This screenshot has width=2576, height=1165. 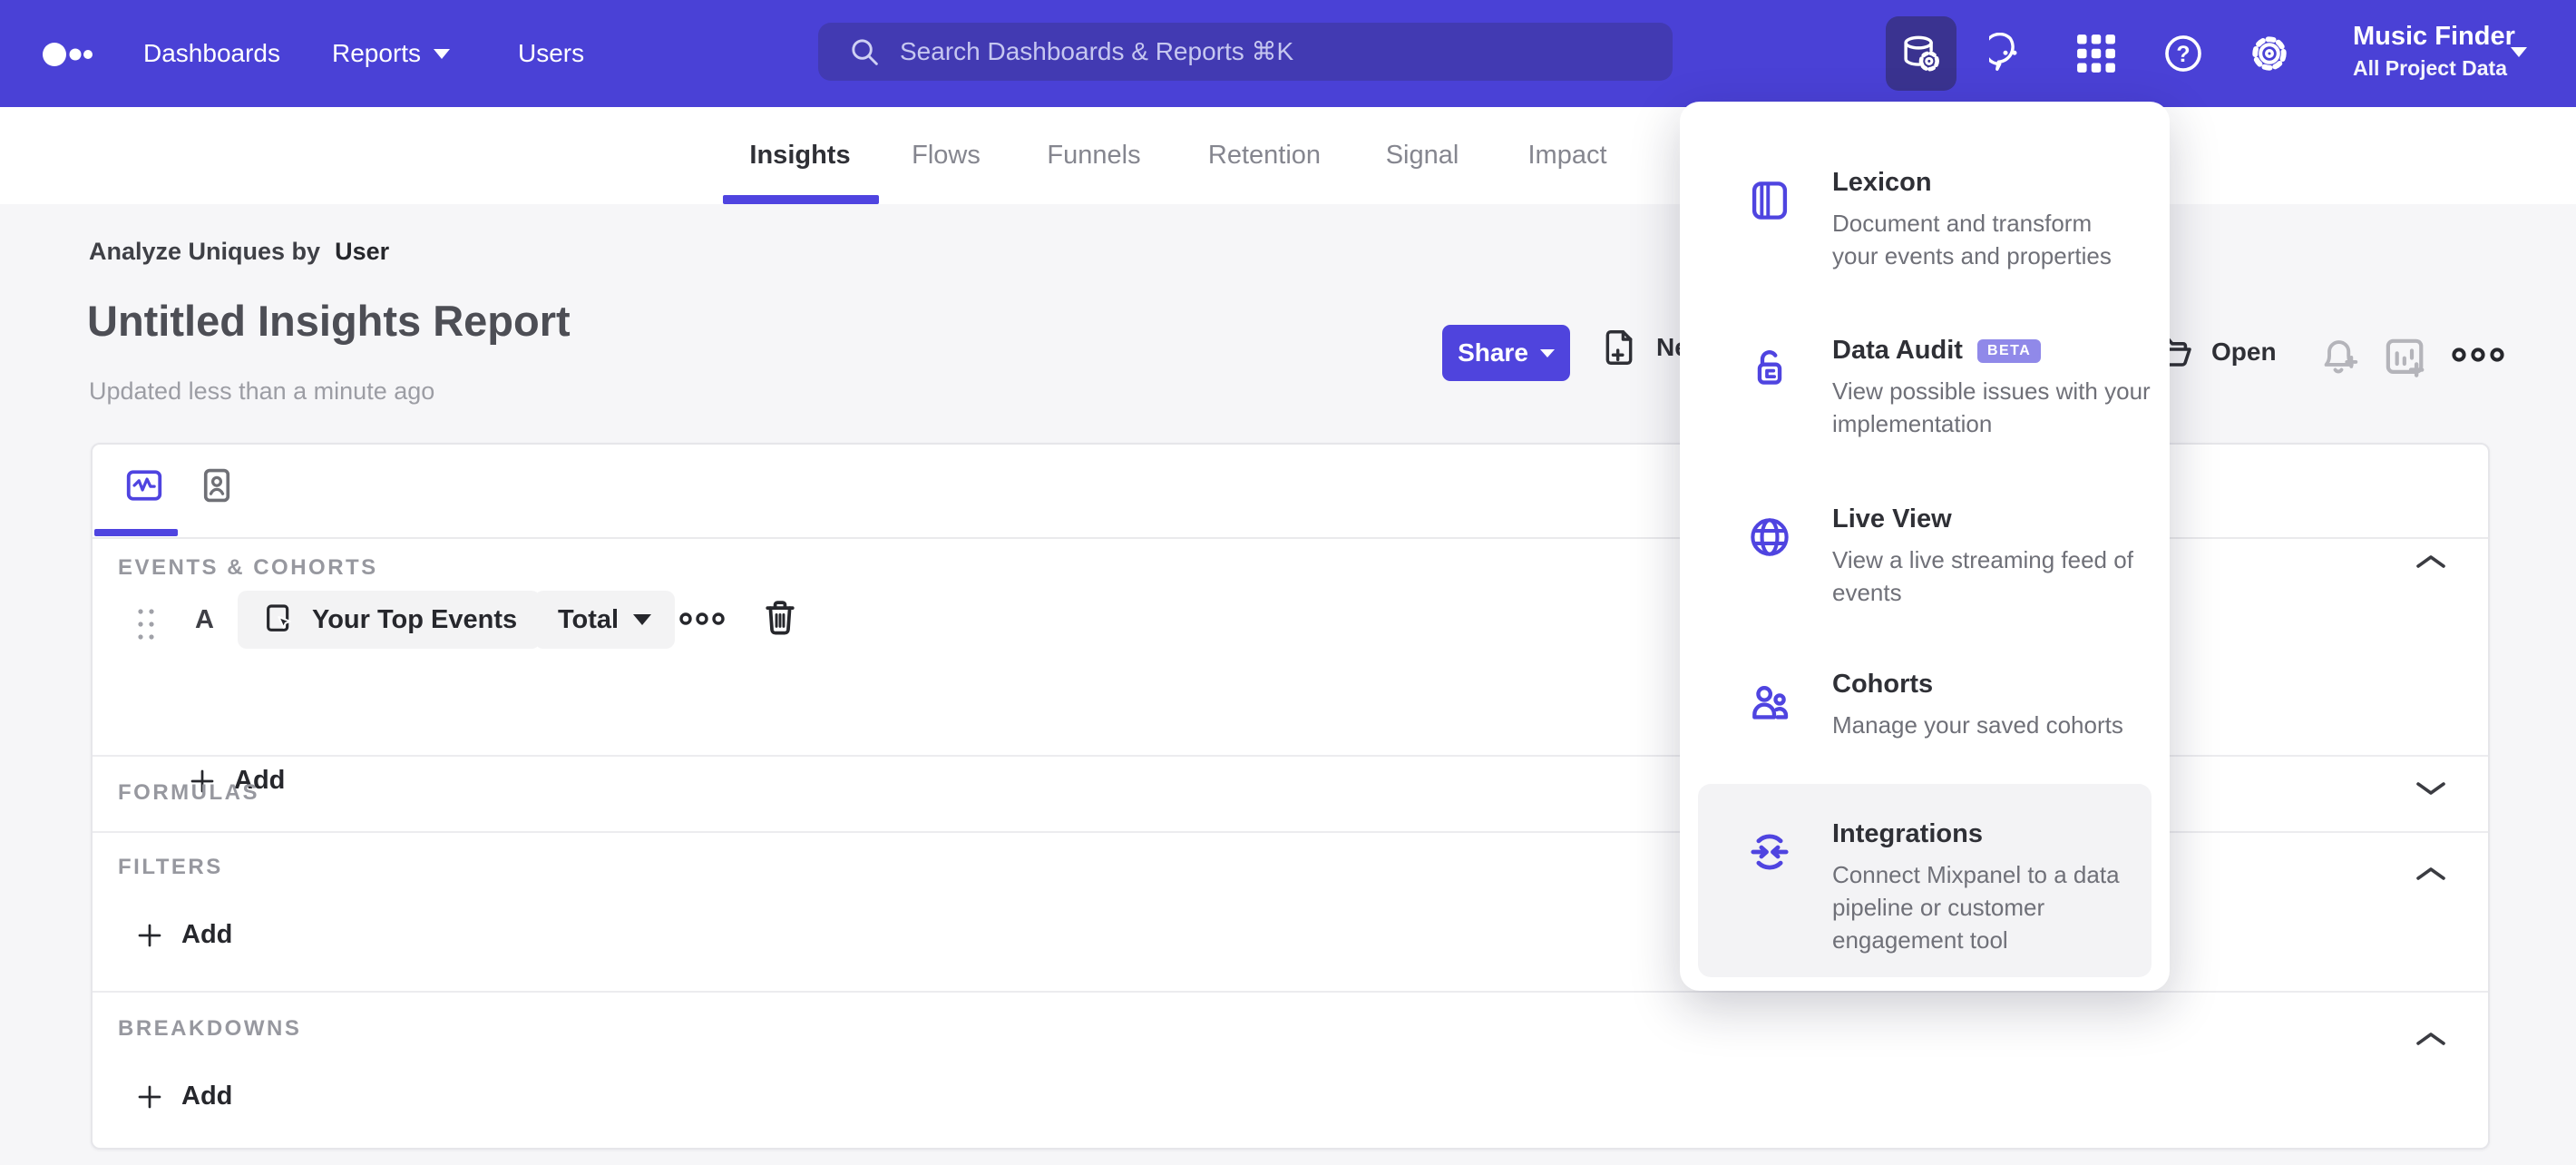 What do you see at coordinates (1619, 347) in the screenshot?
I see `new-document-icon` at bounding box center [1619, 347].